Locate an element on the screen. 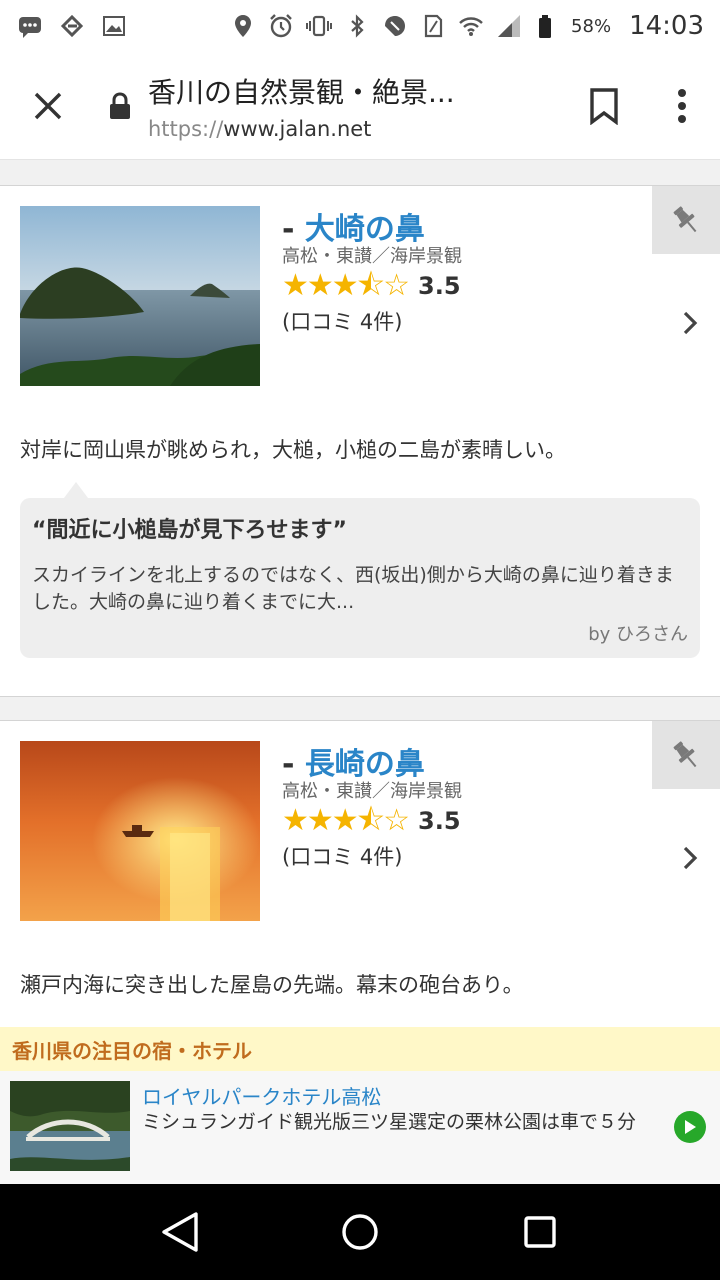  bookmark-button is located at coordinates (604, 106).